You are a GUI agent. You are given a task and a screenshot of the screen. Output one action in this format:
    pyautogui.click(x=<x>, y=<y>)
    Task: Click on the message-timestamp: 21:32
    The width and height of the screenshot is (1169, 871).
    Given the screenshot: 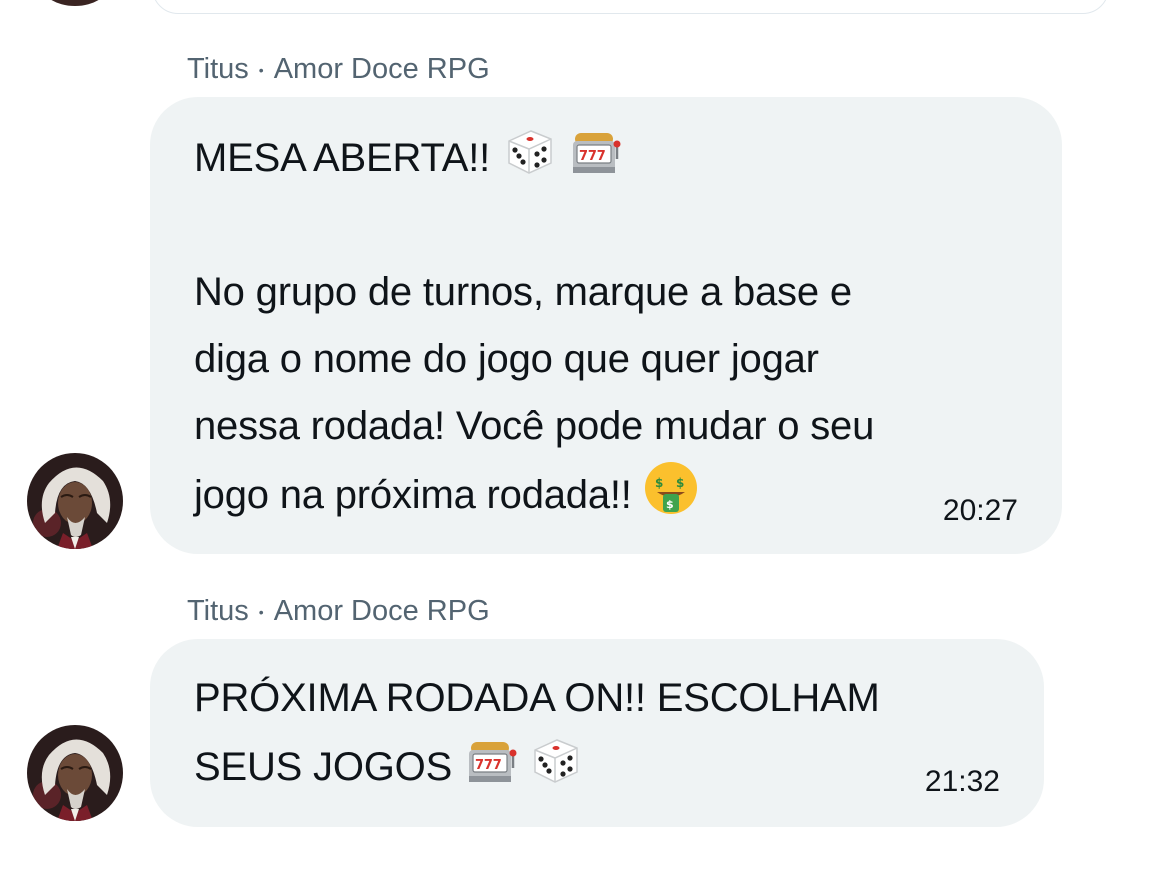 What is the action you would take?
    pyautogui.click(x=962, y=781)
    